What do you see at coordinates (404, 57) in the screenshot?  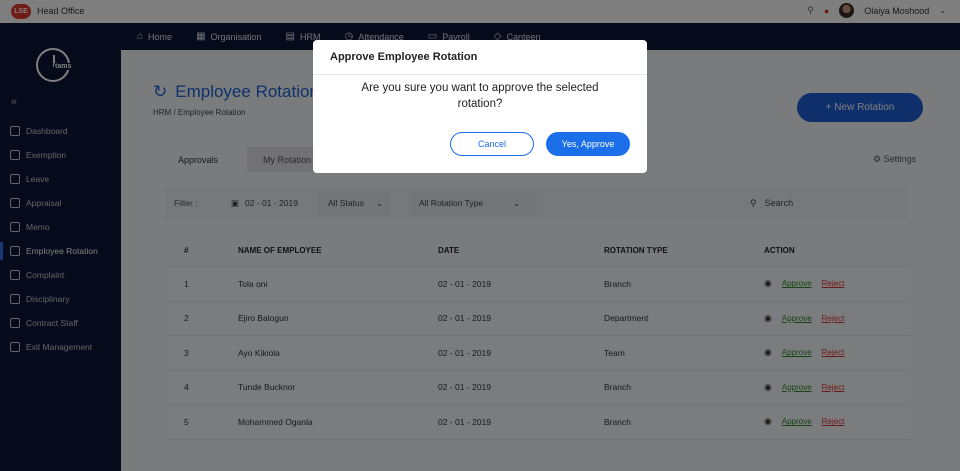 I see `dialog-title: Approve Employee Rotation` at bounding box center [404, 57].